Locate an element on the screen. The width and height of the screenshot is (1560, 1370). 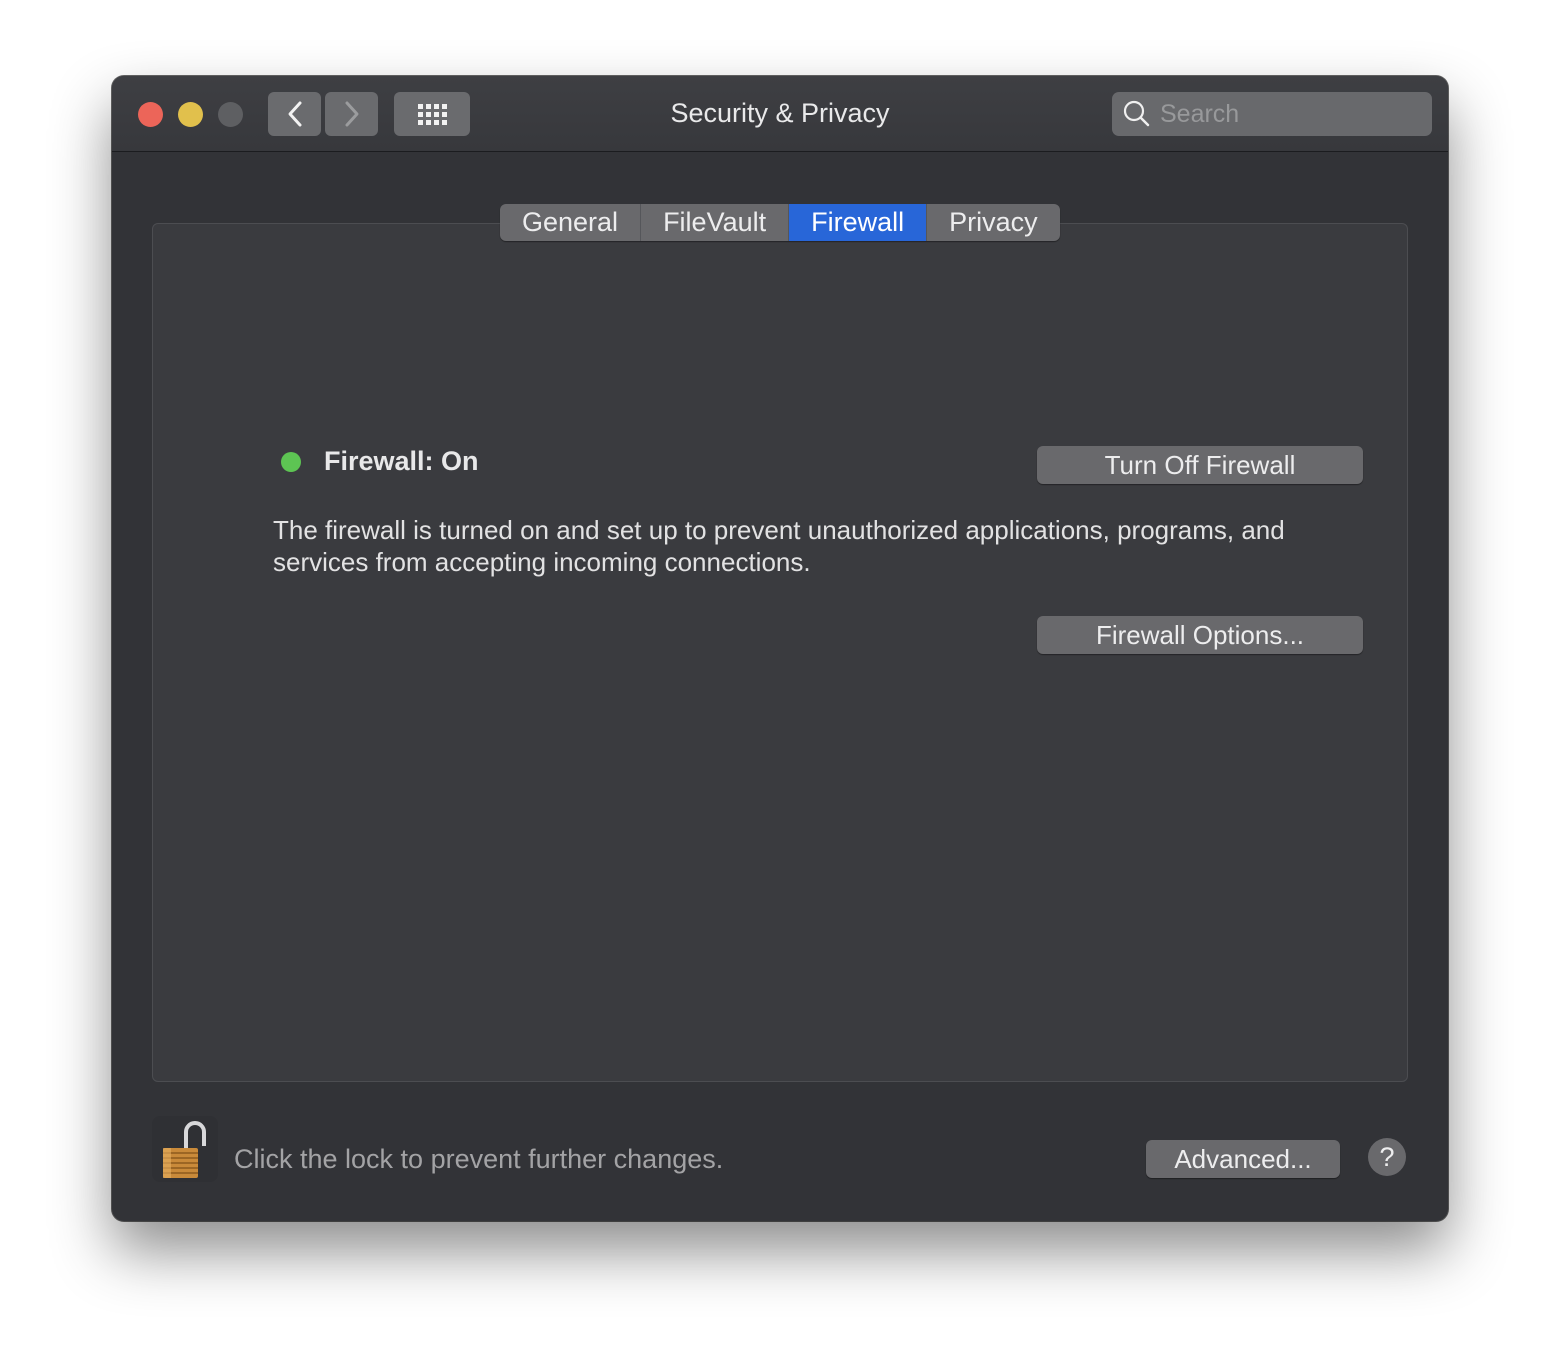
tab-bar: General FileVault Firewall Privacy is located at coordinates (780, 222).